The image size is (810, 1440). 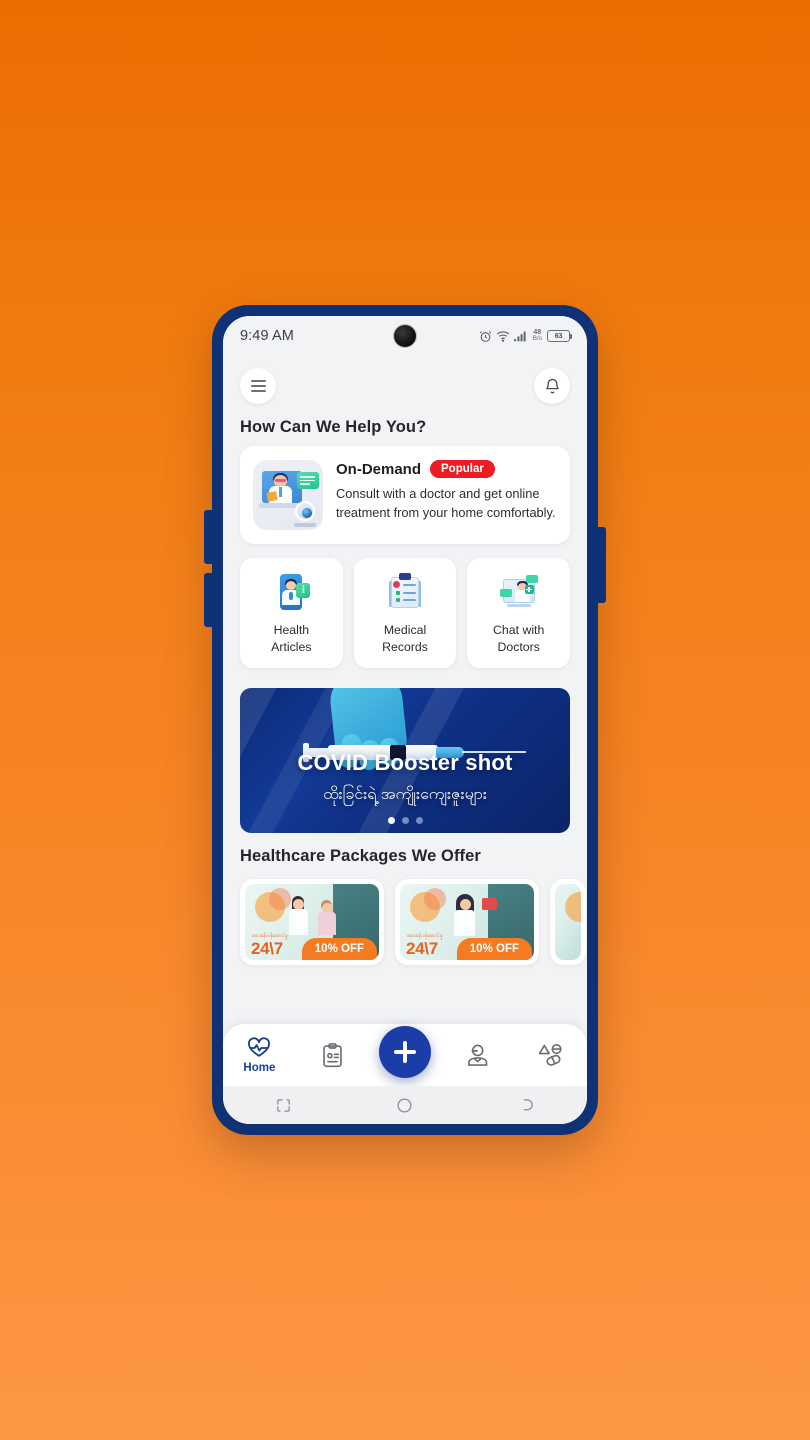 What do you see at coordinates (283, 1105) in the screenshot?
I see `recents-icon` at bounding box center [283, 1105].